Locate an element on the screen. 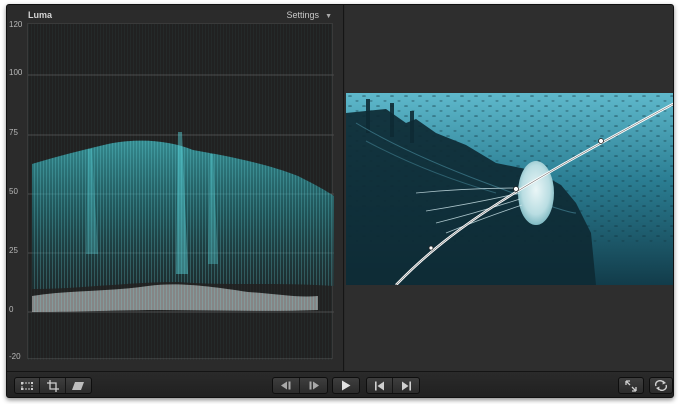 Image resolution: width=680 pixels, height=404 pixels. next-frame-button is located at coordinates (313, 385).